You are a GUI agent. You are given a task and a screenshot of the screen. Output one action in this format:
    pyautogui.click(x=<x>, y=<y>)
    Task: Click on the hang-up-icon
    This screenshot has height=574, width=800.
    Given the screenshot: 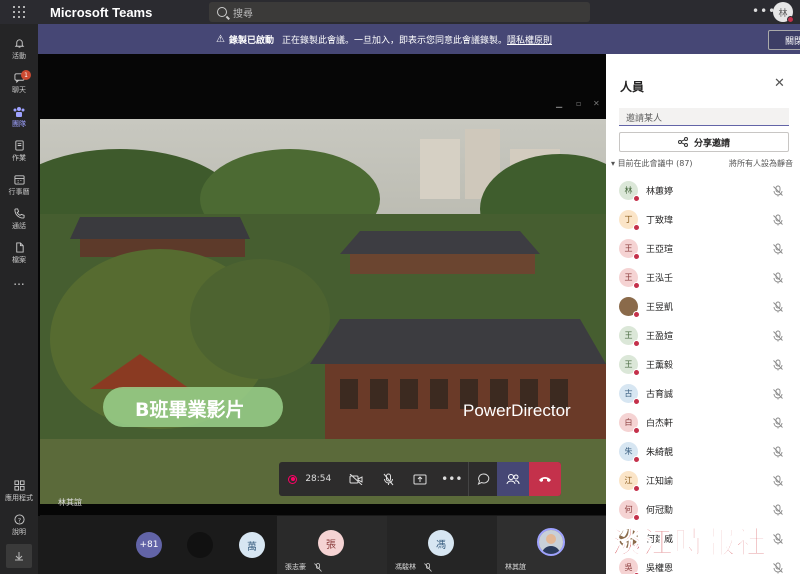 What is the action you would take?
    pyautogui.click(x=545, y=479)
    